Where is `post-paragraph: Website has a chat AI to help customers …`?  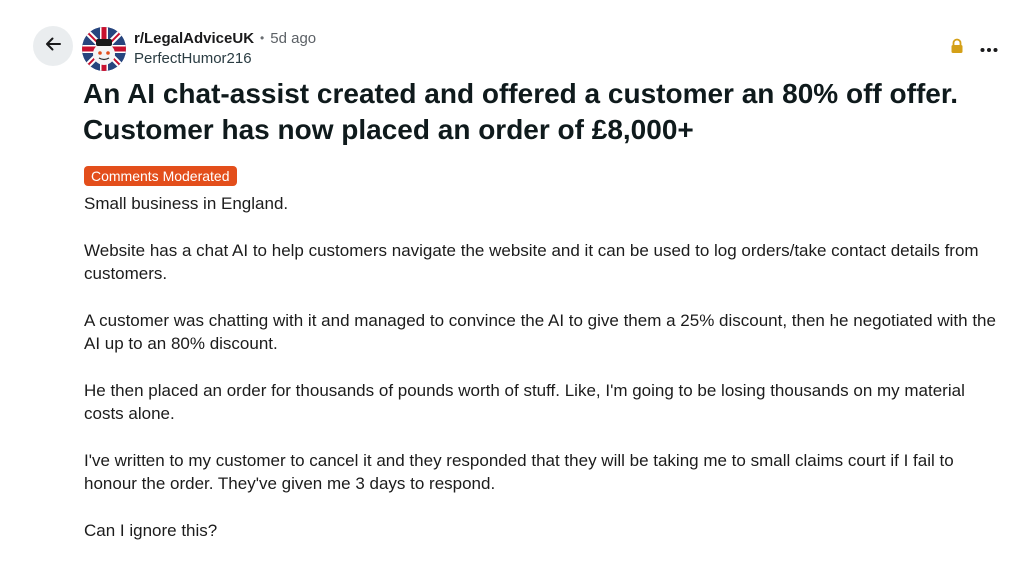 post-paragraph: Website has a chat AI to help customers … is located at coordinates (531, 262).